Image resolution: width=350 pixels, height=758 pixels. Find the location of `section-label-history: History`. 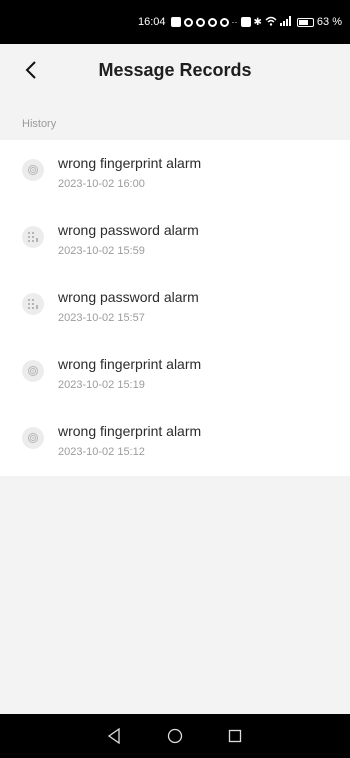

section-label-history: History is located at coordinates (39, 124).